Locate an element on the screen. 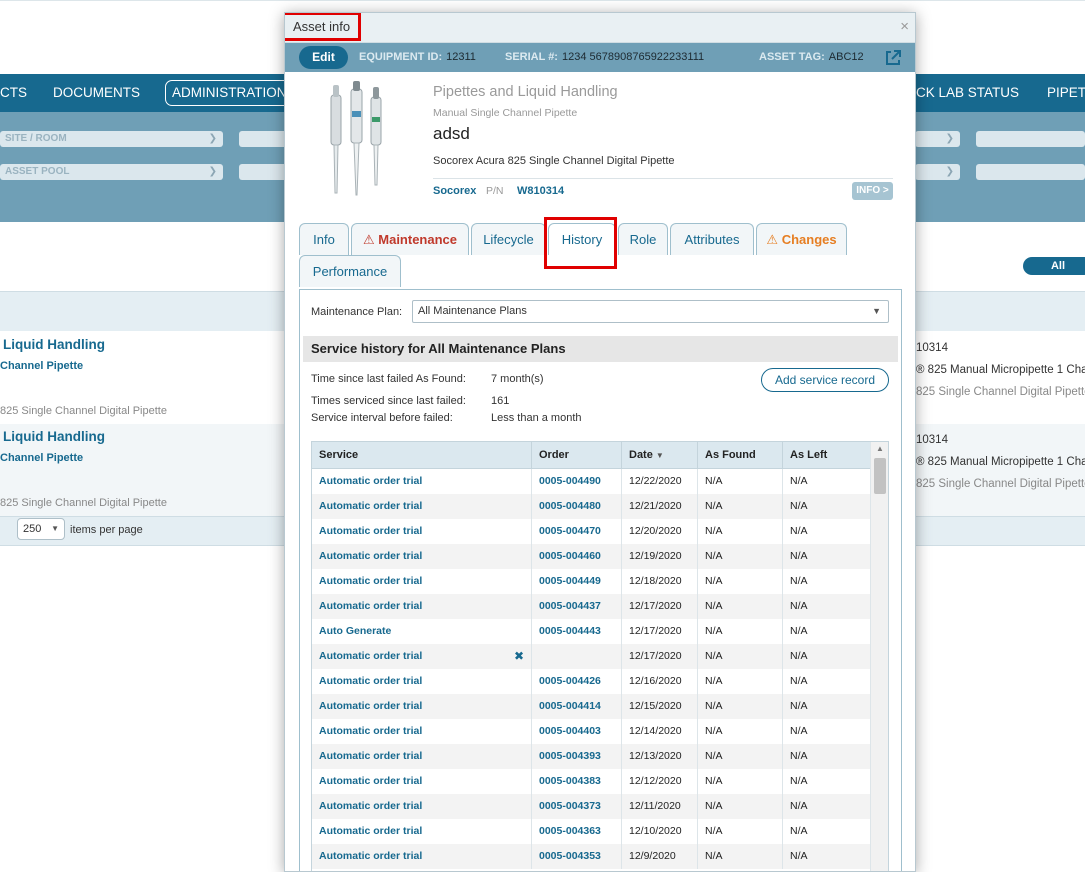  order-cell: 0005-004460 is located at coordinates (577, 556).